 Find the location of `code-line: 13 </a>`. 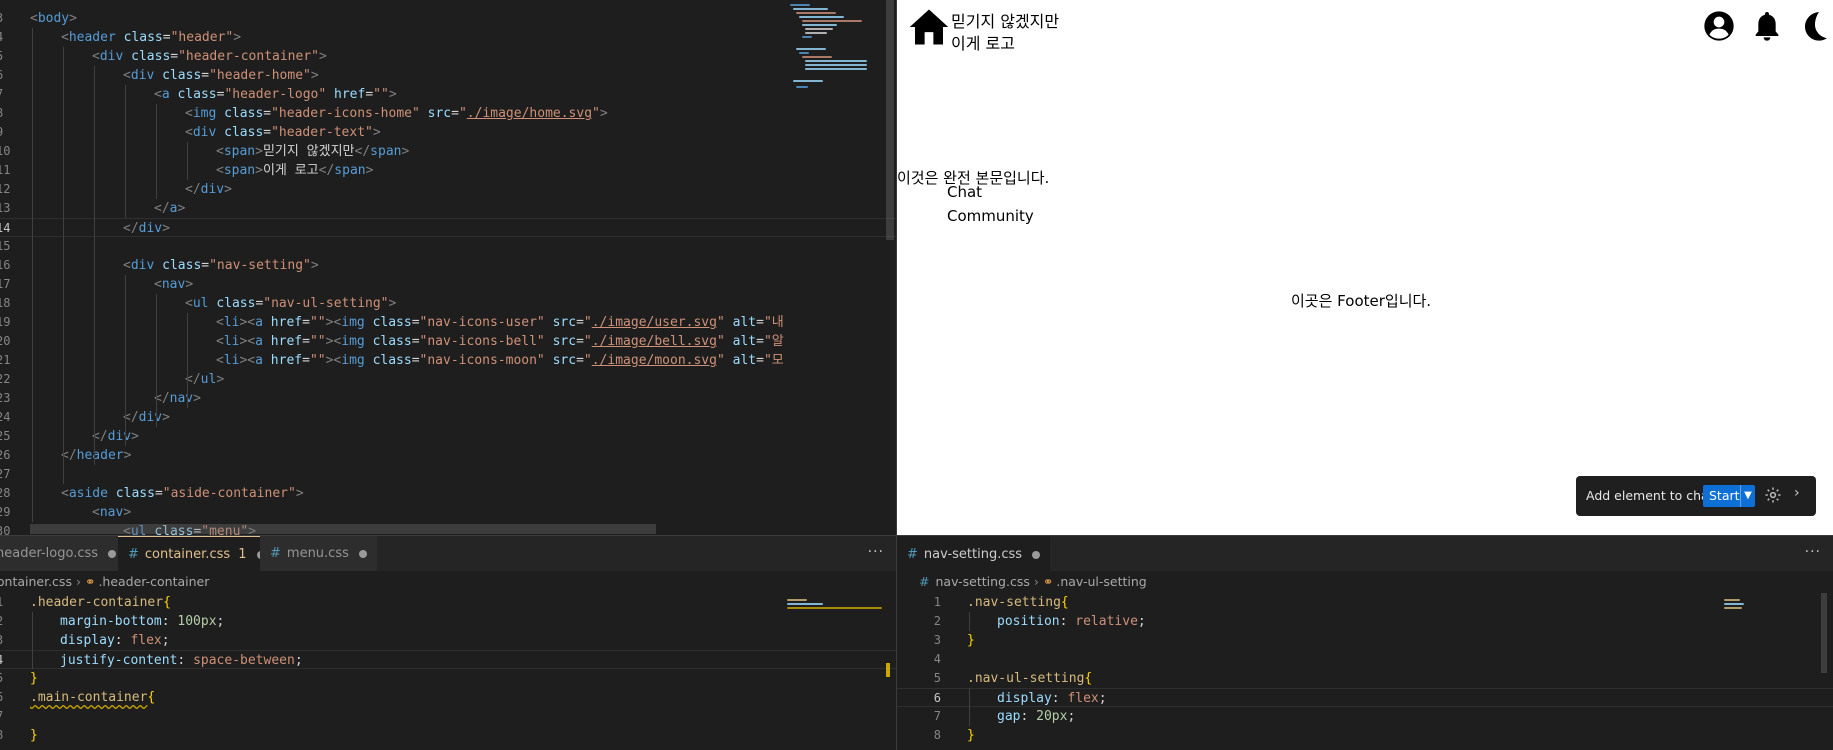

code-line: 13 </a> is located at coordinates (448, 208).